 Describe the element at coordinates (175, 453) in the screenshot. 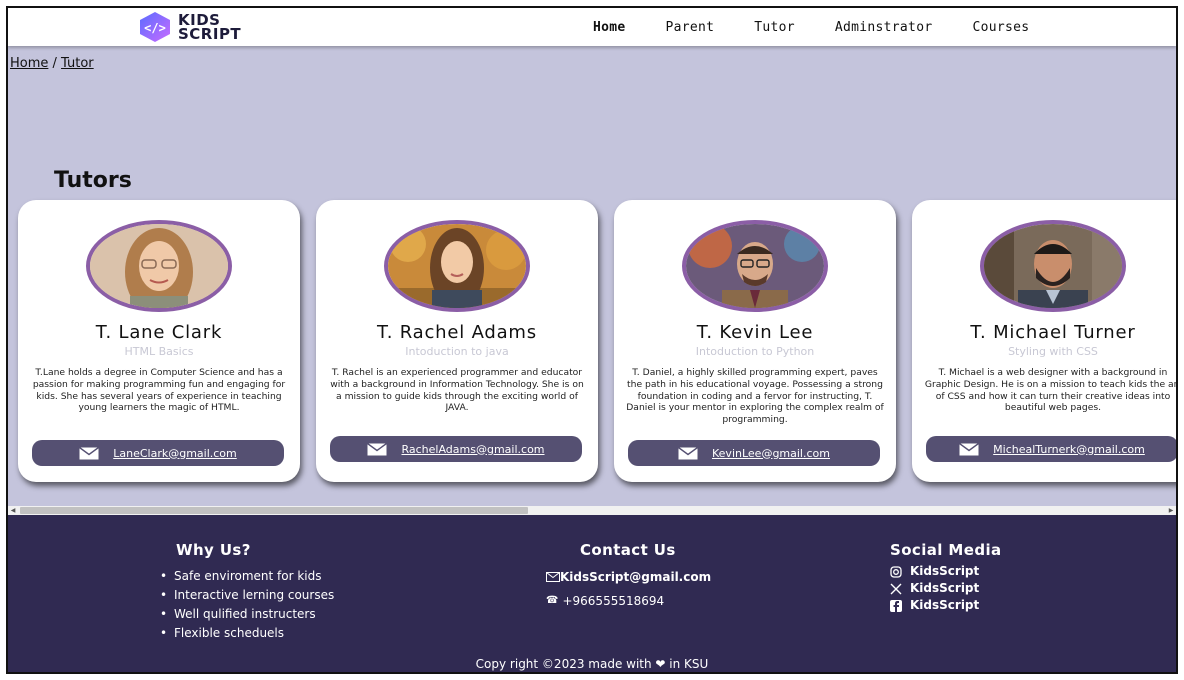

I see `tutor-email: LaneClark@gmail.com` at that location.